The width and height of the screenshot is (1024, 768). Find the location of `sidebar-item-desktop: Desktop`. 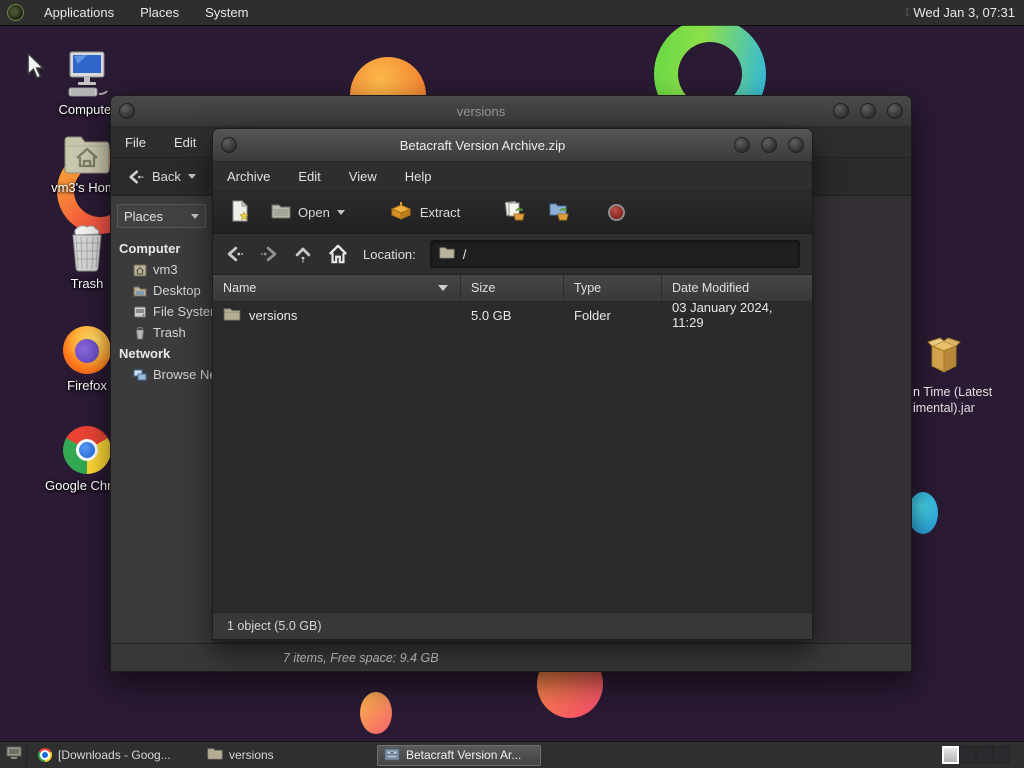

sidebar-item-desktop: Desktop is located at coordinates (161, 290).